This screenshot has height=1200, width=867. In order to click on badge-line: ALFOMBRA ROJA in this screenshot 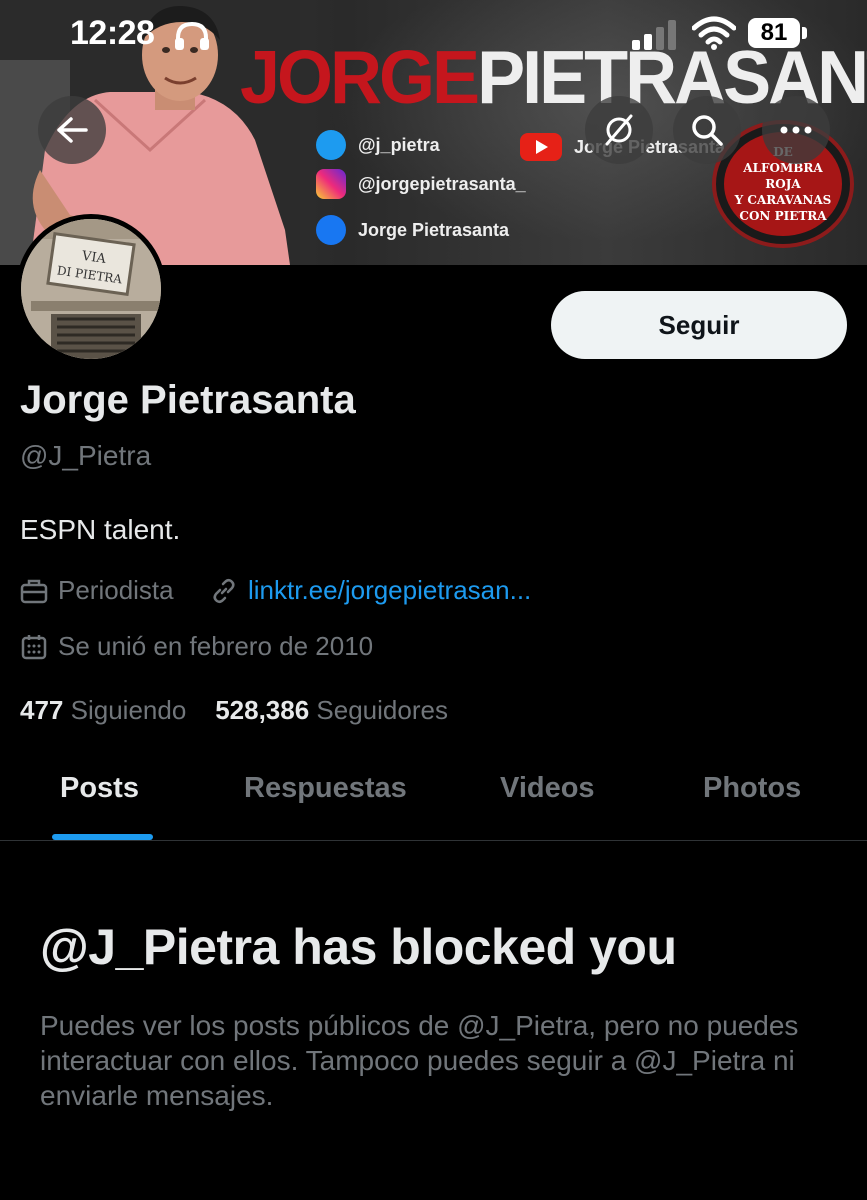, I will do `click(783, 176)`.